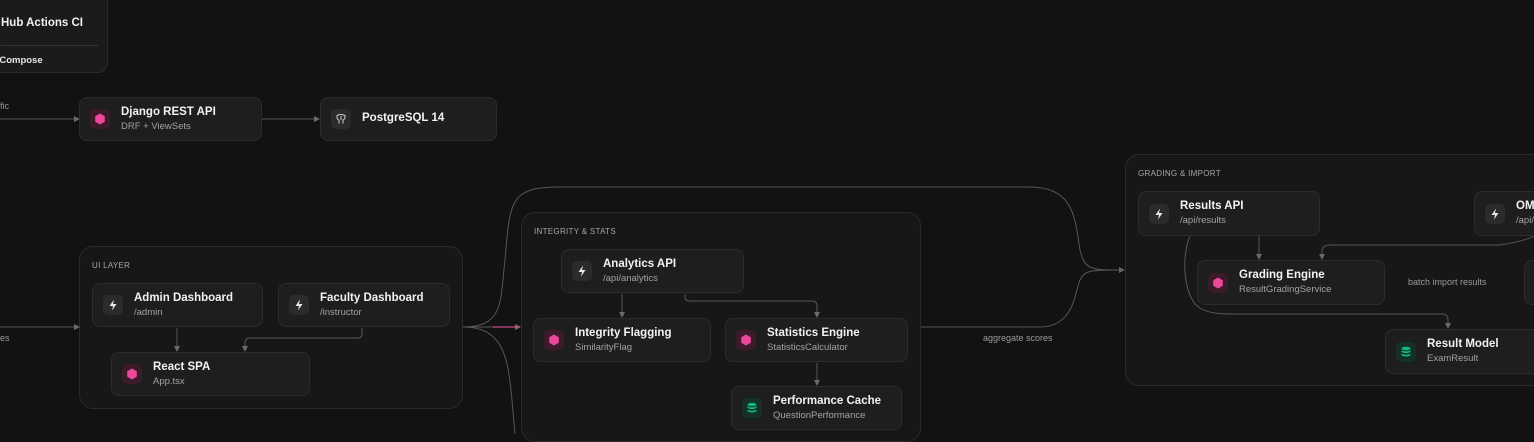 The width and height of the screenshot is (1534, 442). What do you see at coordinates (1447, 282) in the screenshot?
I see `edge-label-batch-import: batch import results` at bounding box center [1447, 282].